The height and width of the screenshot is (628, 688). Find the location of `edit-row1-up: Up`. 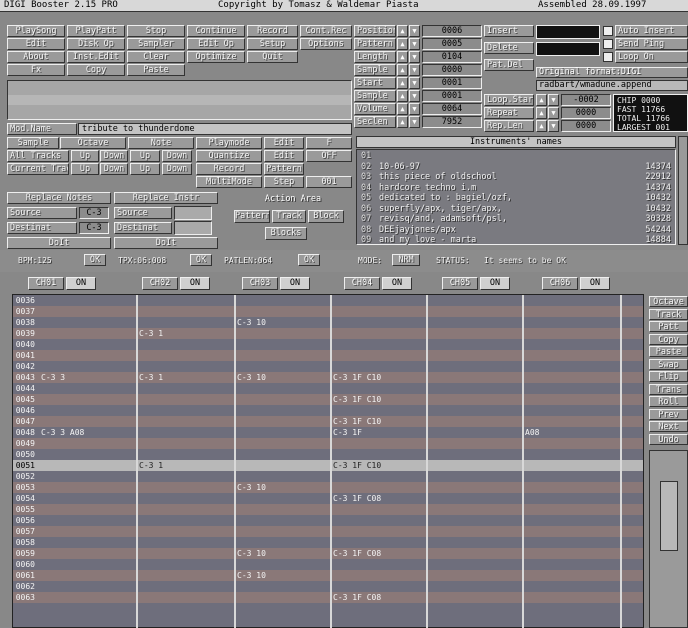

edit-row1-up: Up is located at coordinates (85, 156).